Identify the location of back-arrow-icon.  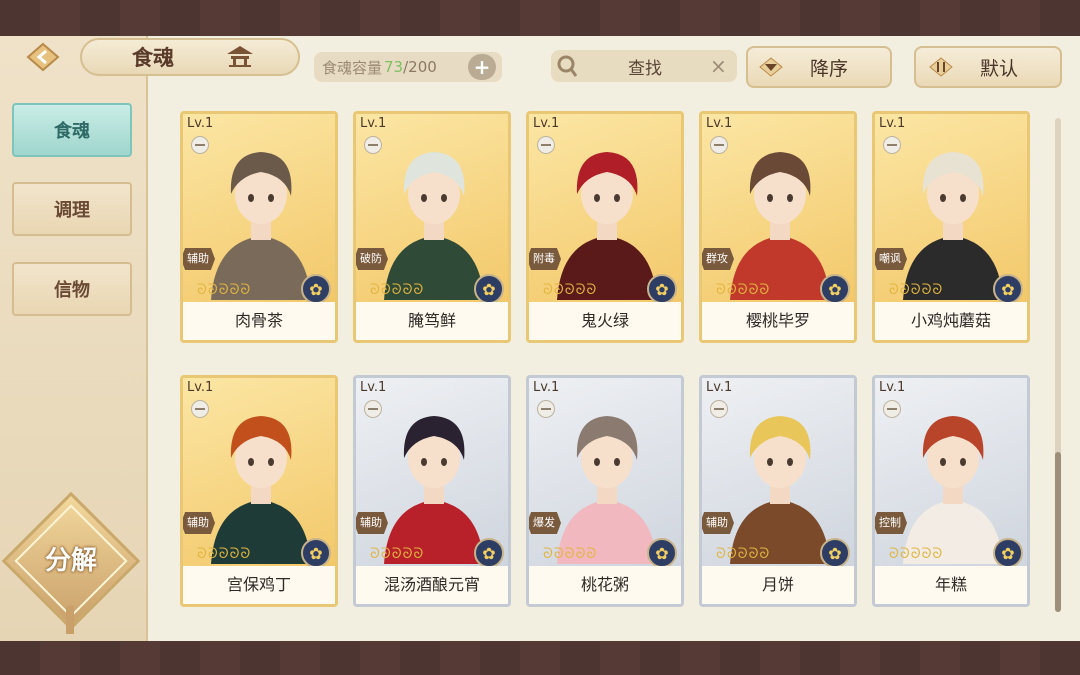
(43, 57).